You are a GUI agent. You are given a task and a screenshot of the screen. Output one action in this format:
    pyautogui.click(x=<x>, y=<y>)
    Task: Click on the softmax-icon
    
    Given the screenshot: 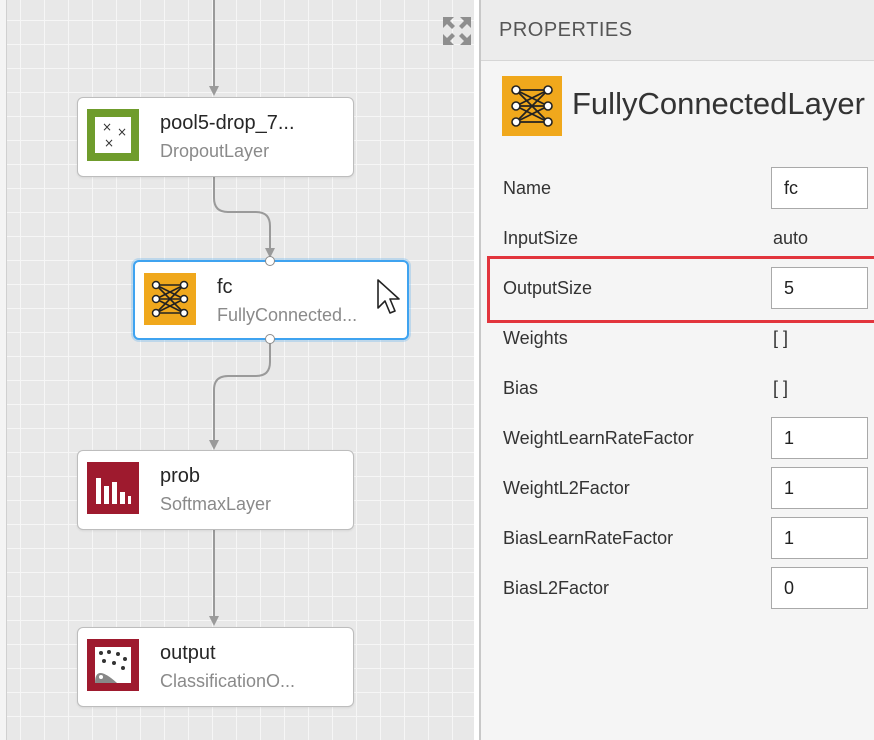 What is the action you would take?
    pyautogui.click(x=113, y=488)
    